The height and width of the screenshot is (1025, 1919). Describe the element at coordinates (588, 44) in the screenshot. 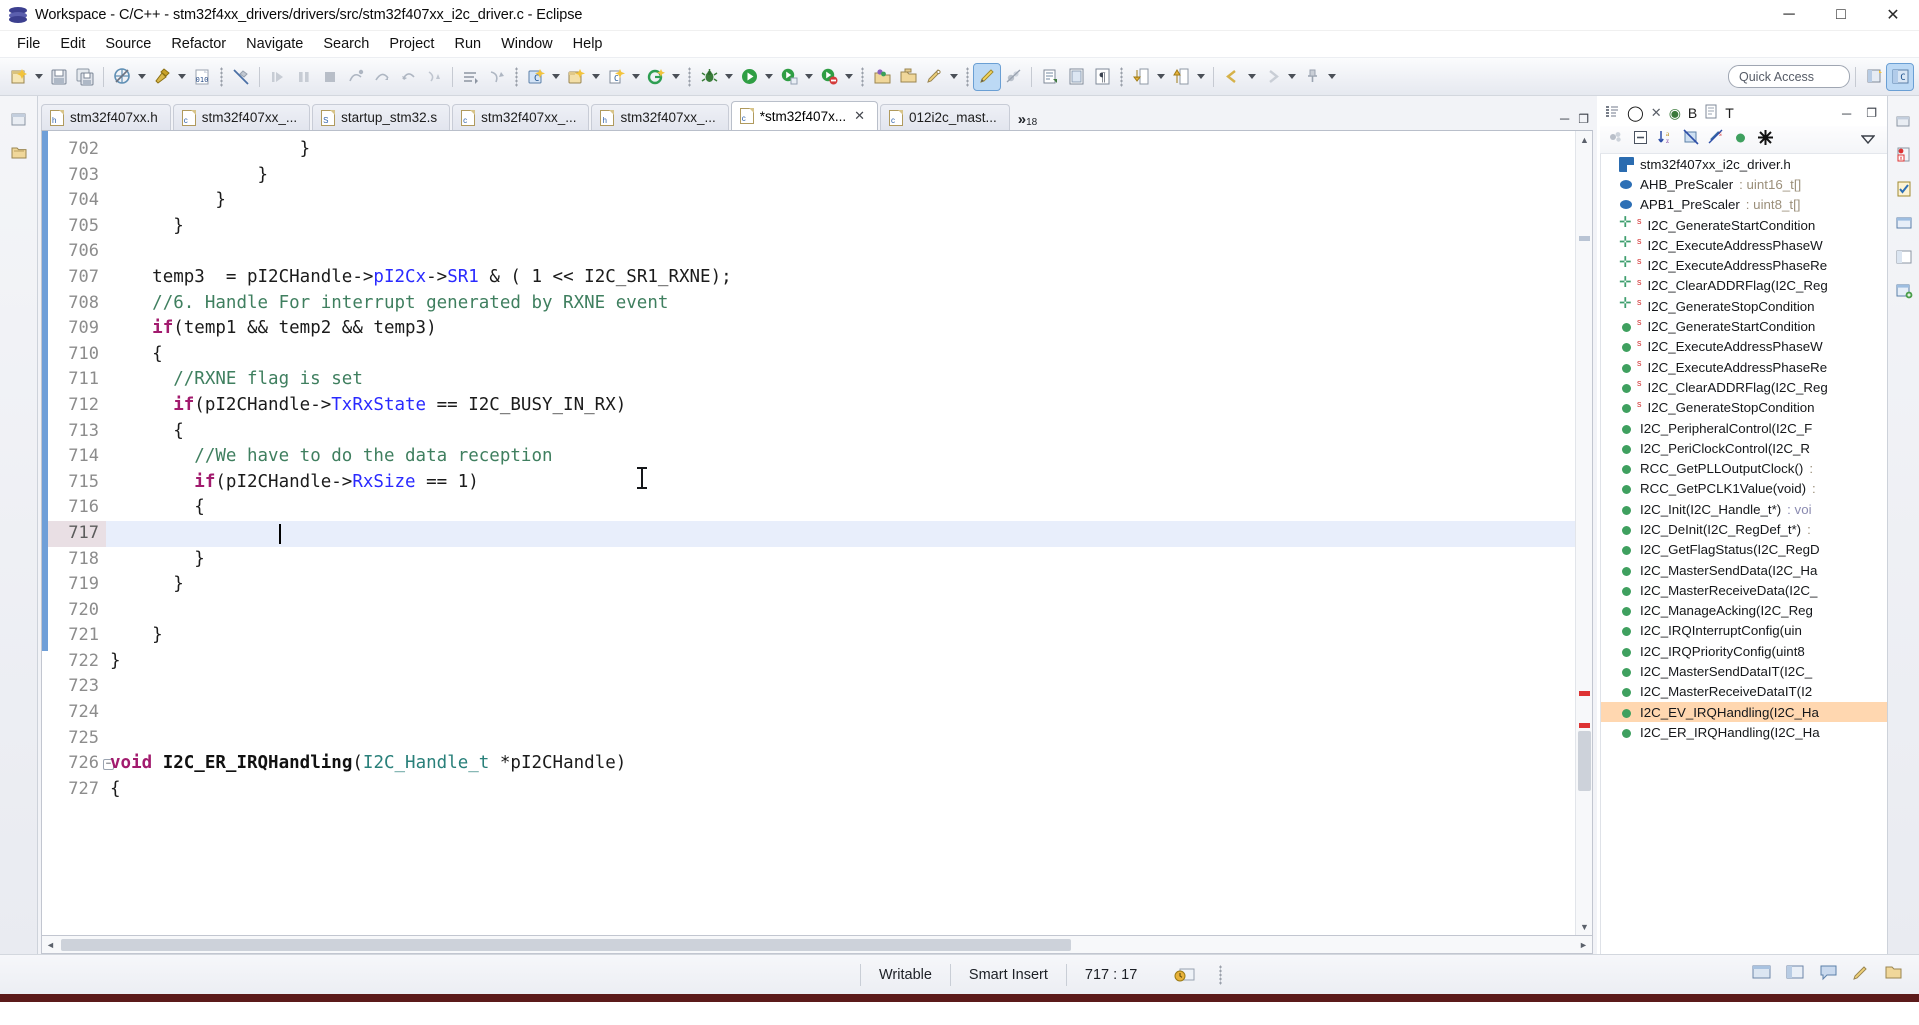

I see `menu-help: Help` at that location.